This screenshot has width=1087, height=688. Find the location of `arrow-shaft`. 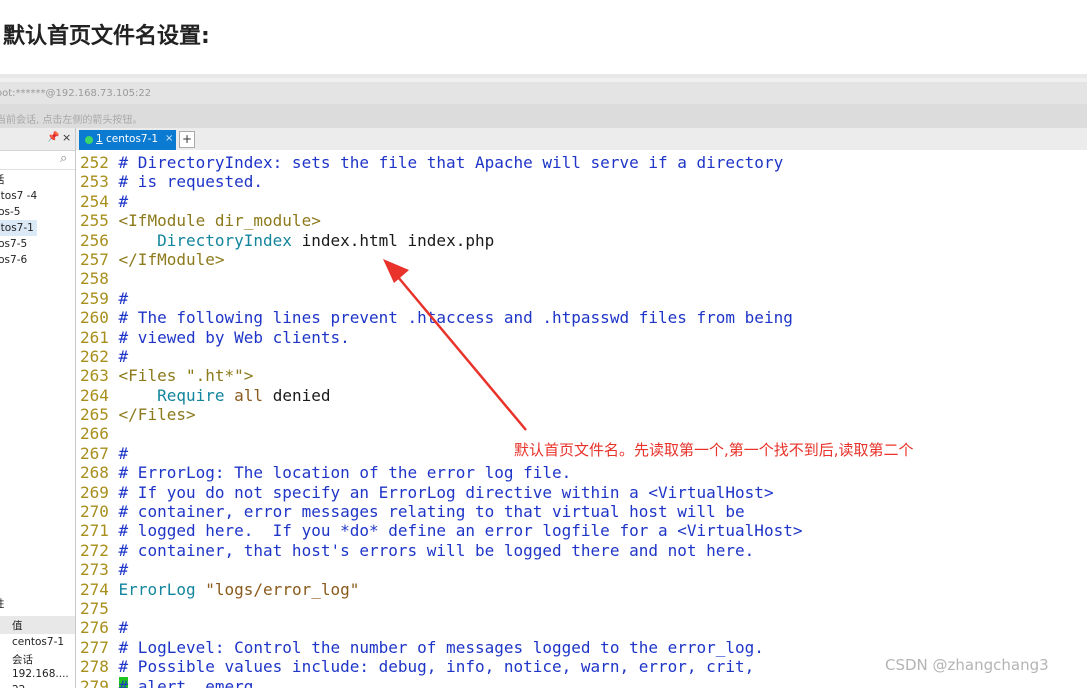

arrow-shaft is located at coordinates (462, 353).